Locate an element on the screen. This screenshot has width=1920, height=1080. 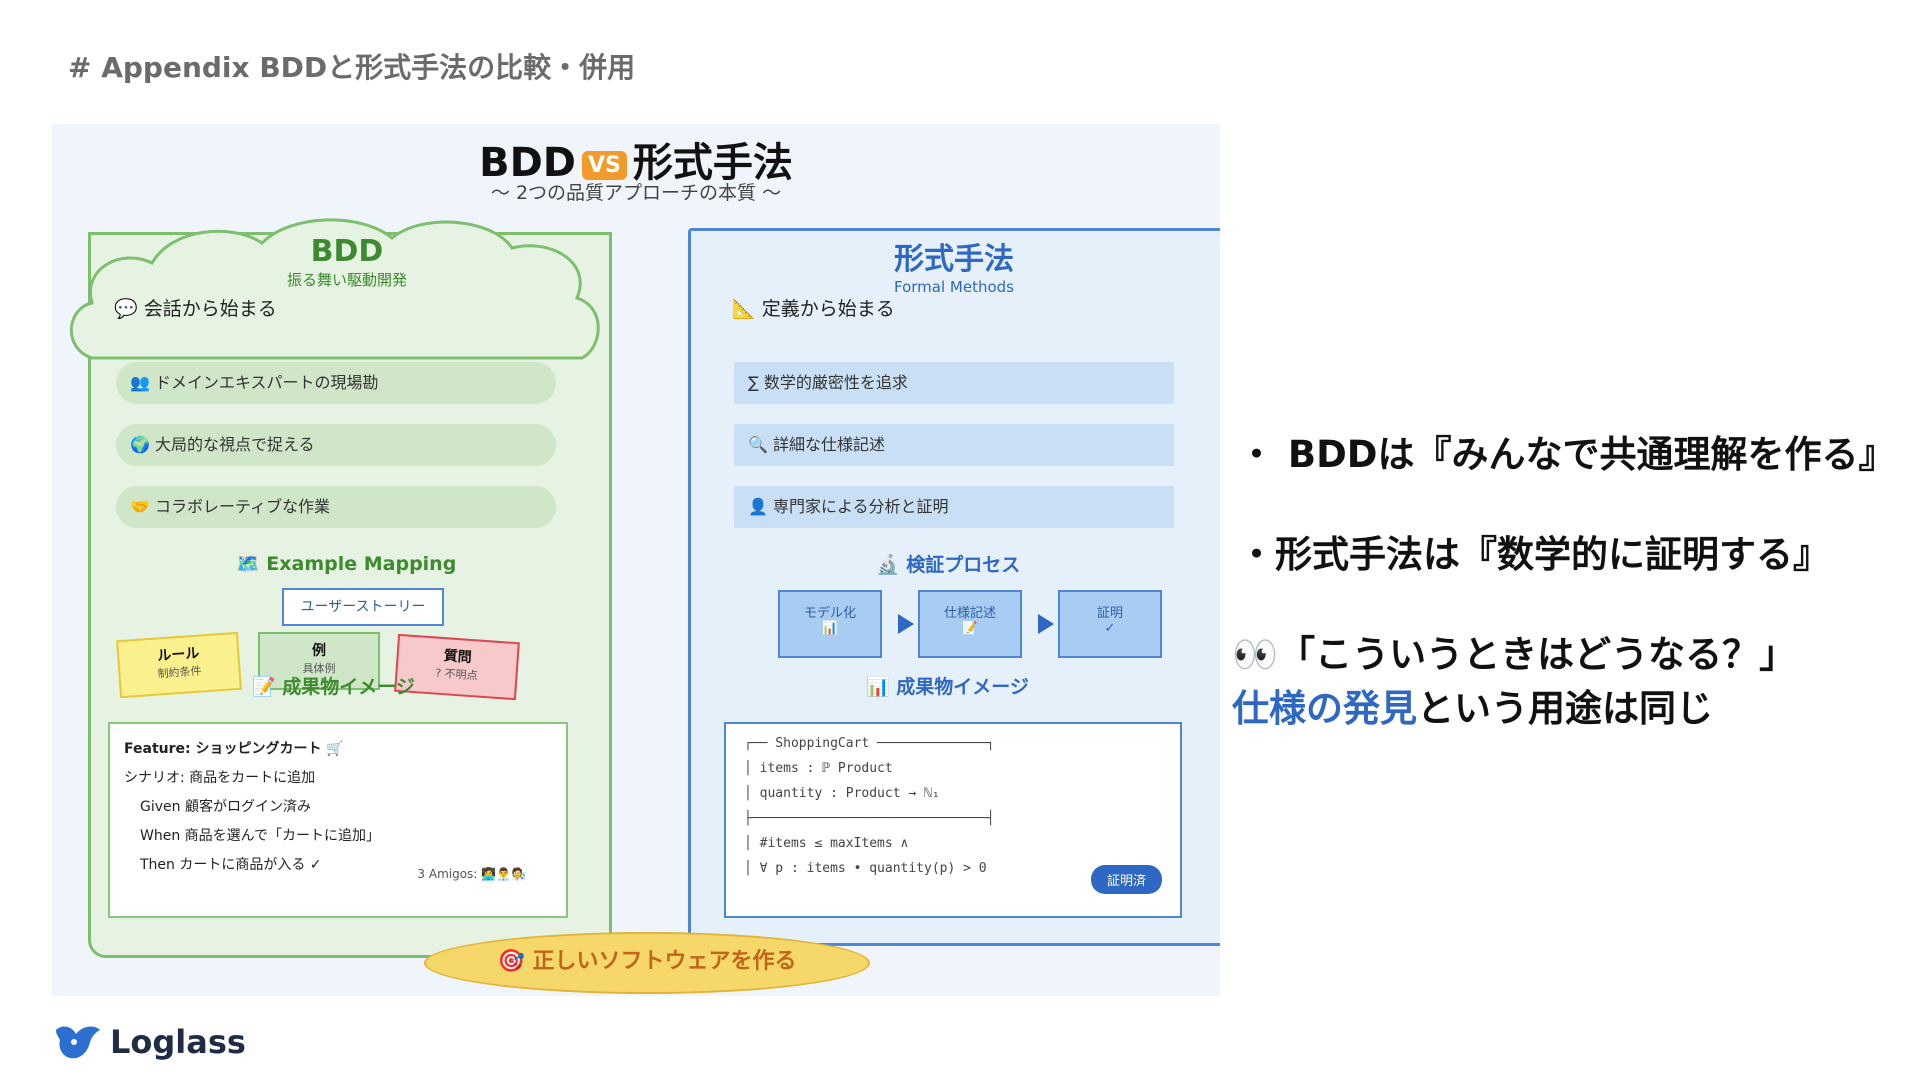
fm-heading: 形式手法 is located at coordinates (954, 259).